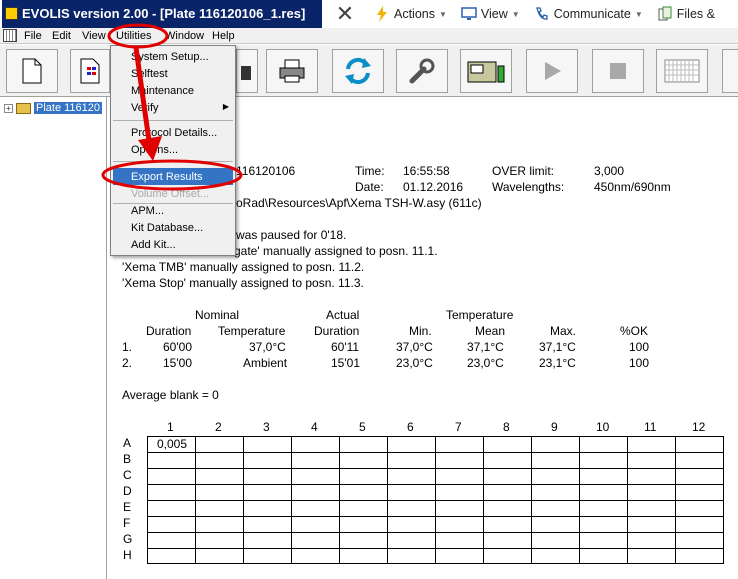  I want to click on instrument-icon, so click(486, 72).